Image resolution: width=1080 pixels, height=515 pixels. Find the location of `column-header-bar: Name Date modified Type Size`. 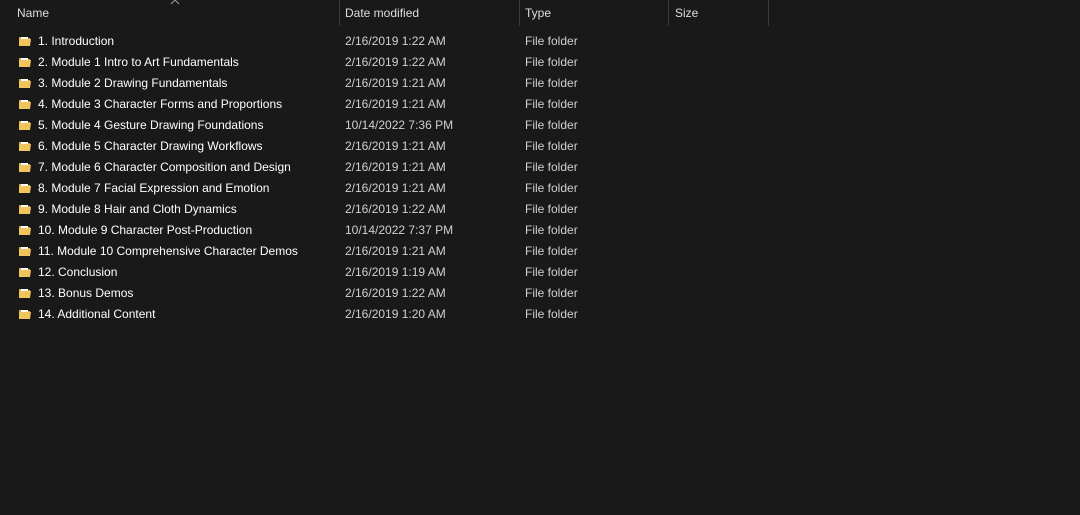

column-header-bar: Name Date modified Type Size is located at coordinates (540, 13).